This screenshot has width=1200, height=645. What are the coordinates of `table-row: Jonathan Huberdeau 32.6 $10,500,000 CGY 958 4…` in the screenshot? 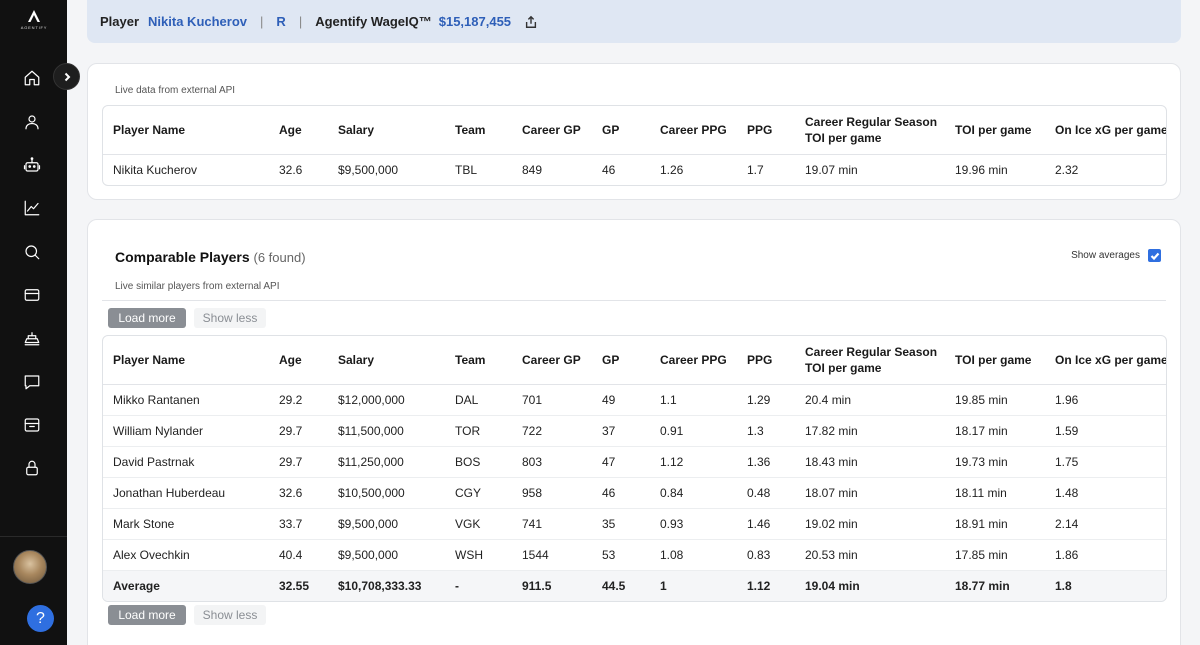 It's located at (634, 493).